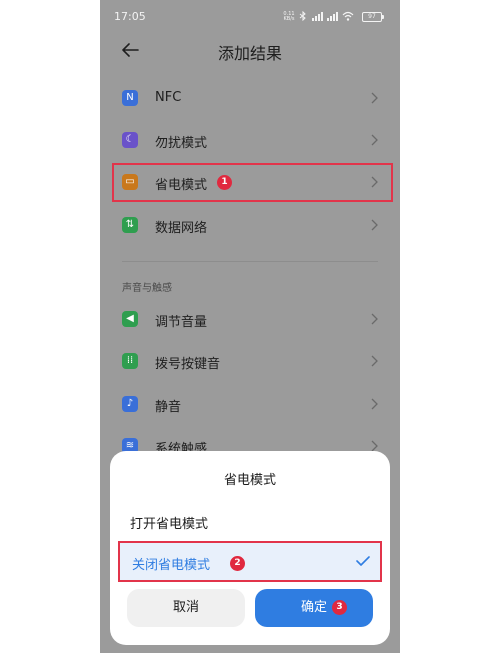  What do you see at coordinates (130, 98) in the screenshot?
I see `nfc-icon: N` at bounding box center [130, 98].